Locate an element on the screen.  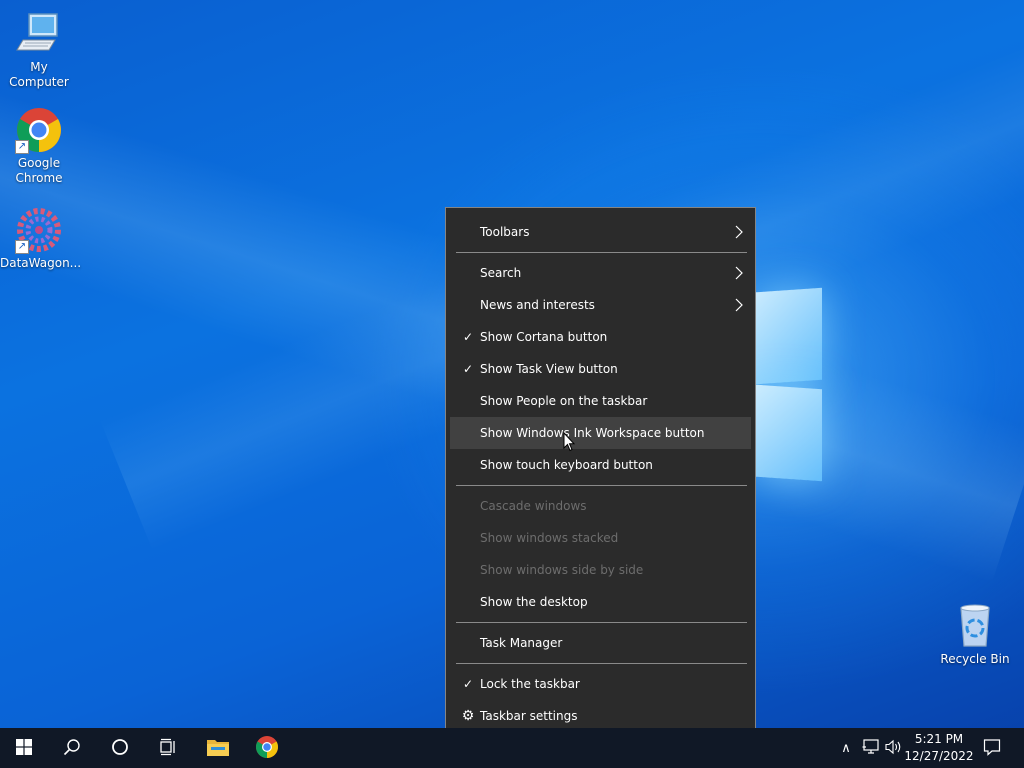
search-button is located at coordinates (72, 748).